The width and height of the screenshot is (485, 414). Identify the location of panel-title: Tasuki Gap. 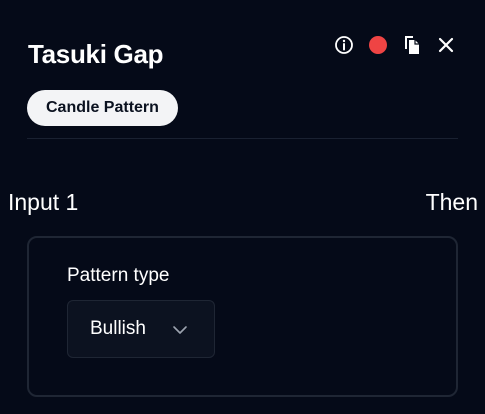
(96, 54).